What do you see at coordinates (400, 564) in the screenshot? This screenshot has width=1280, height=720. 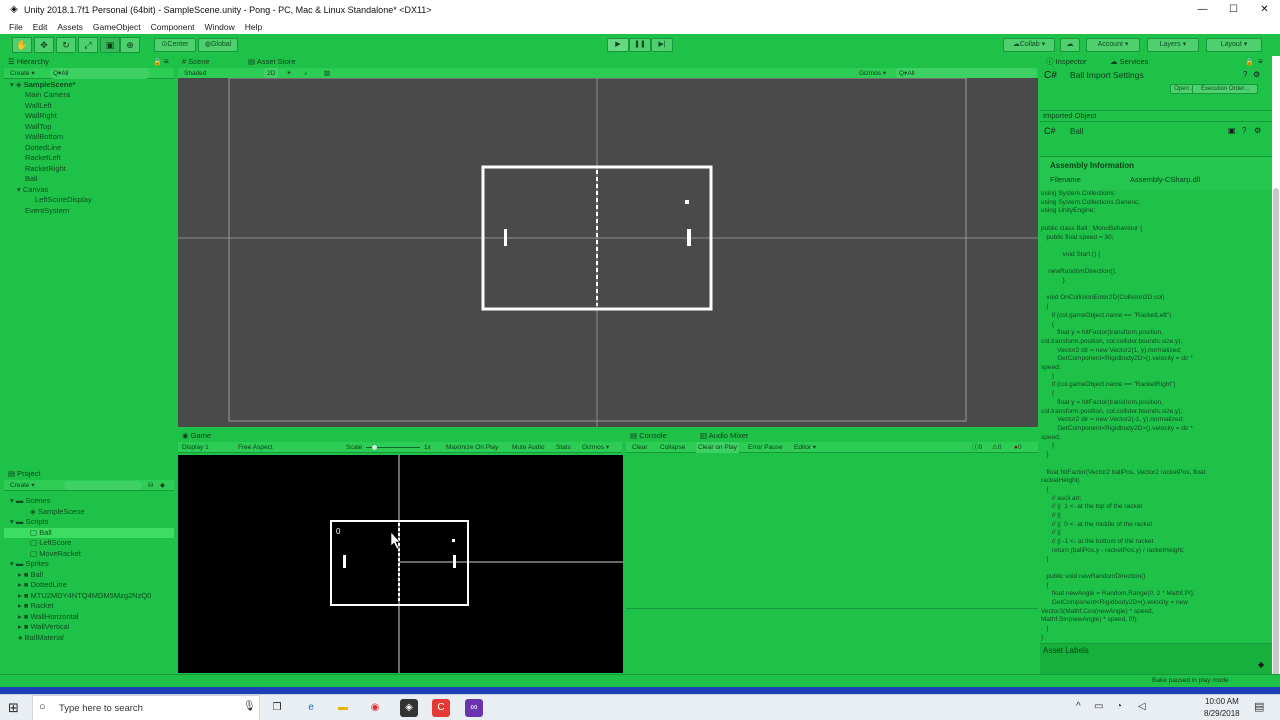 I see `game-view: 0` at bounding box center [400, 564].